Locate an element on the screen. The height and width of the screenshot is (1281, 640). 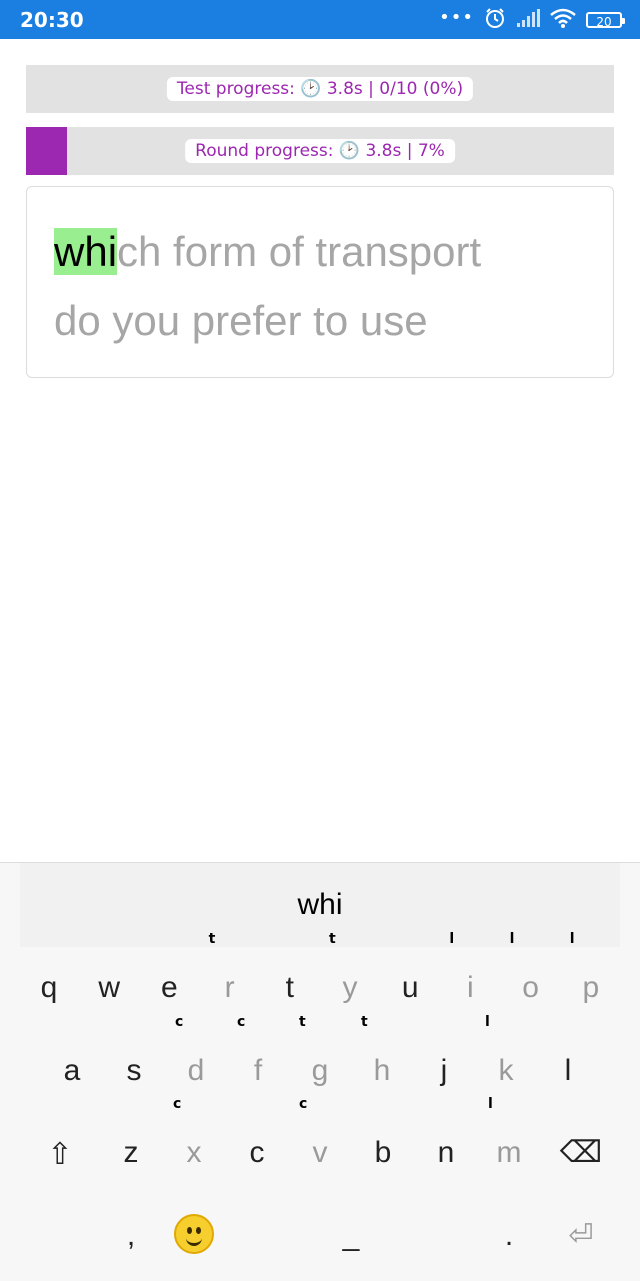
key-y: y is located at coordinates (350, 988).